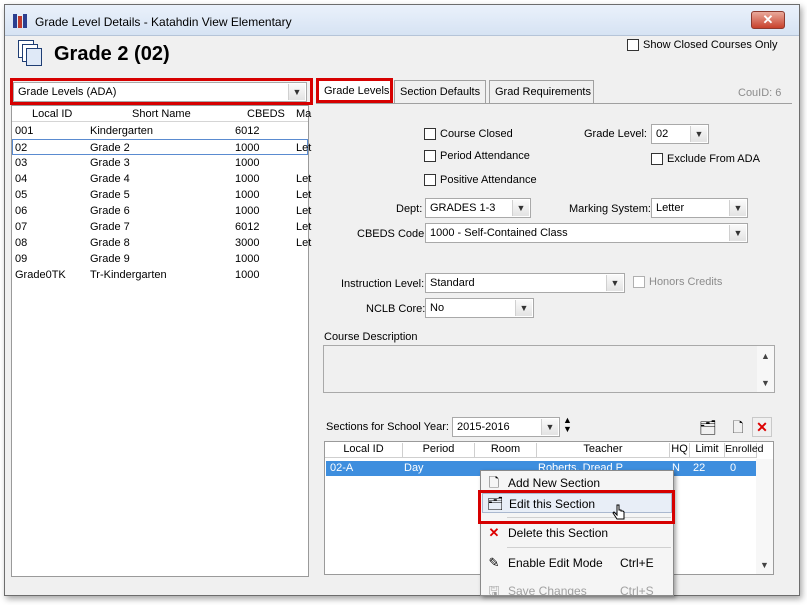 Image resolution: width=807 pixels, height=605 pixels. Describe the element at coordinates (371, 337) in the screenshot. I see `course-description-label: Course Description` at that location.